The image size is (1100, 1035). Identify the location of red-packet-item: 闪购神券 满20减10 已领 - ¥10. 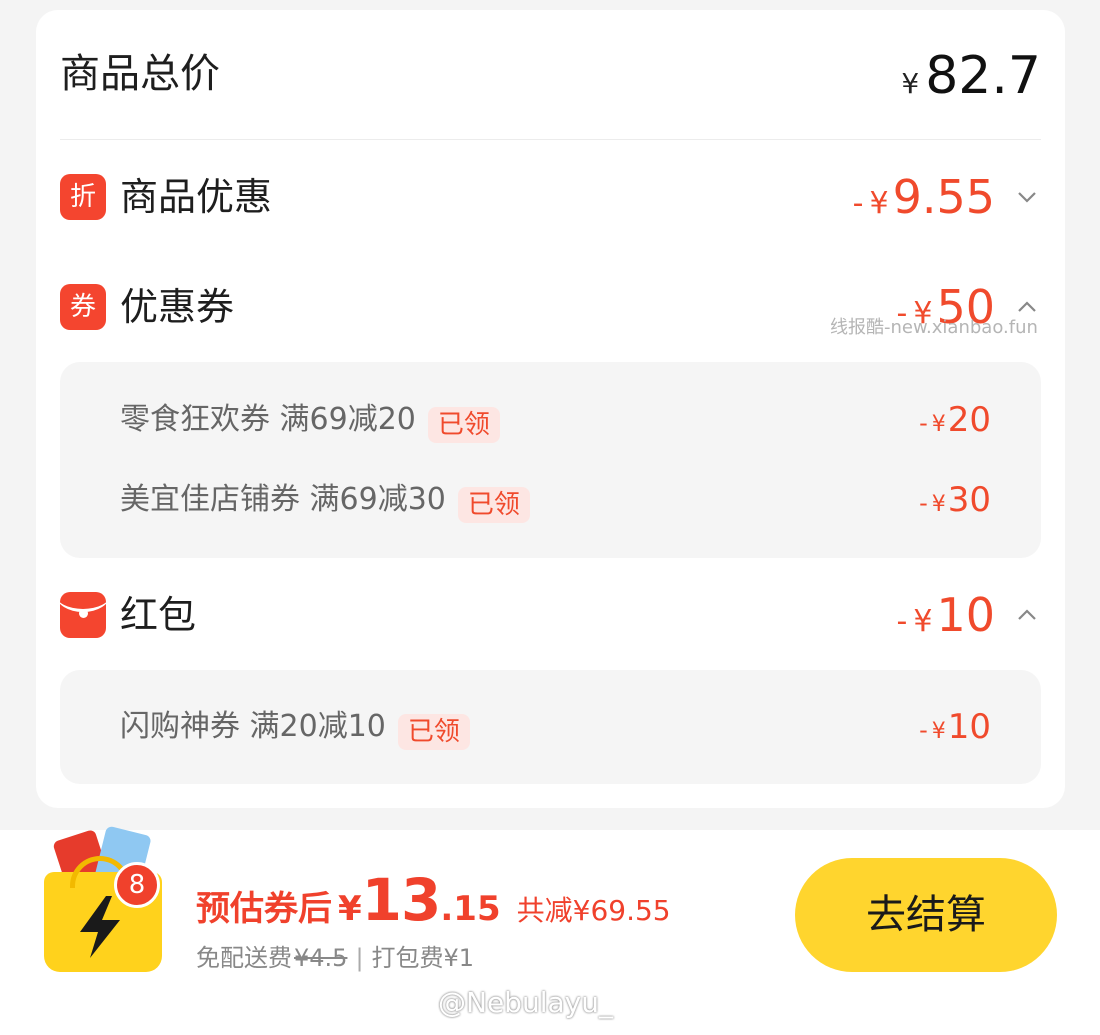
(555, 727).